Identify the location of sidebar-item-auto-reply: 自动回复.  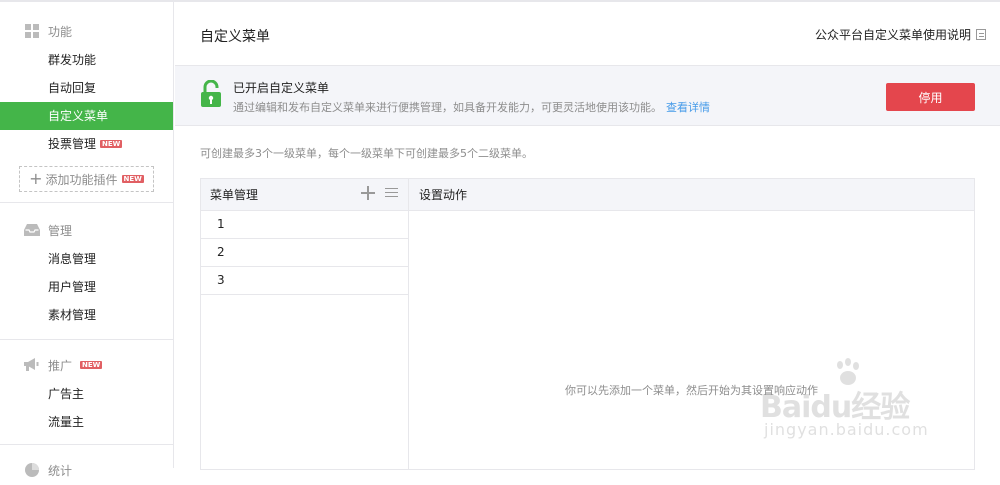
(86, 88).